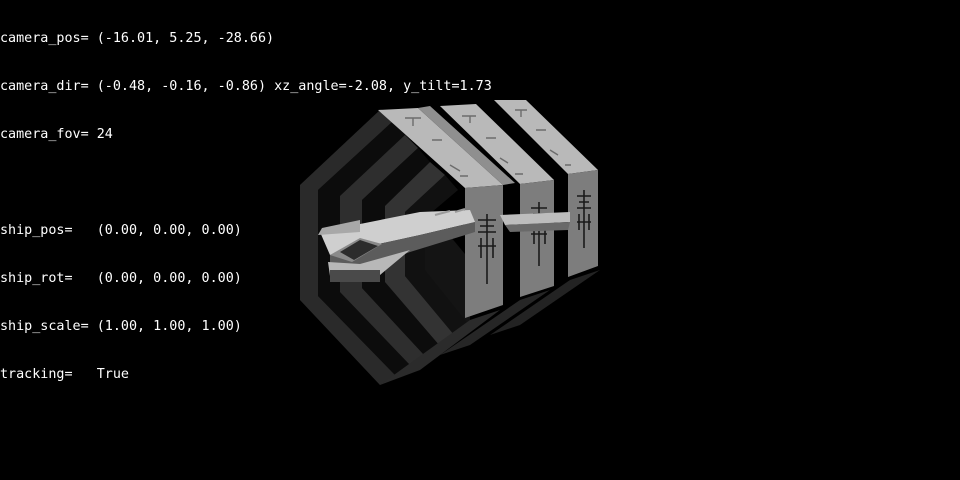 Image resolution: width=960 pixels, height=480 pixels. I want to click on tracking-readout: tracking= True, so click(64, 374).